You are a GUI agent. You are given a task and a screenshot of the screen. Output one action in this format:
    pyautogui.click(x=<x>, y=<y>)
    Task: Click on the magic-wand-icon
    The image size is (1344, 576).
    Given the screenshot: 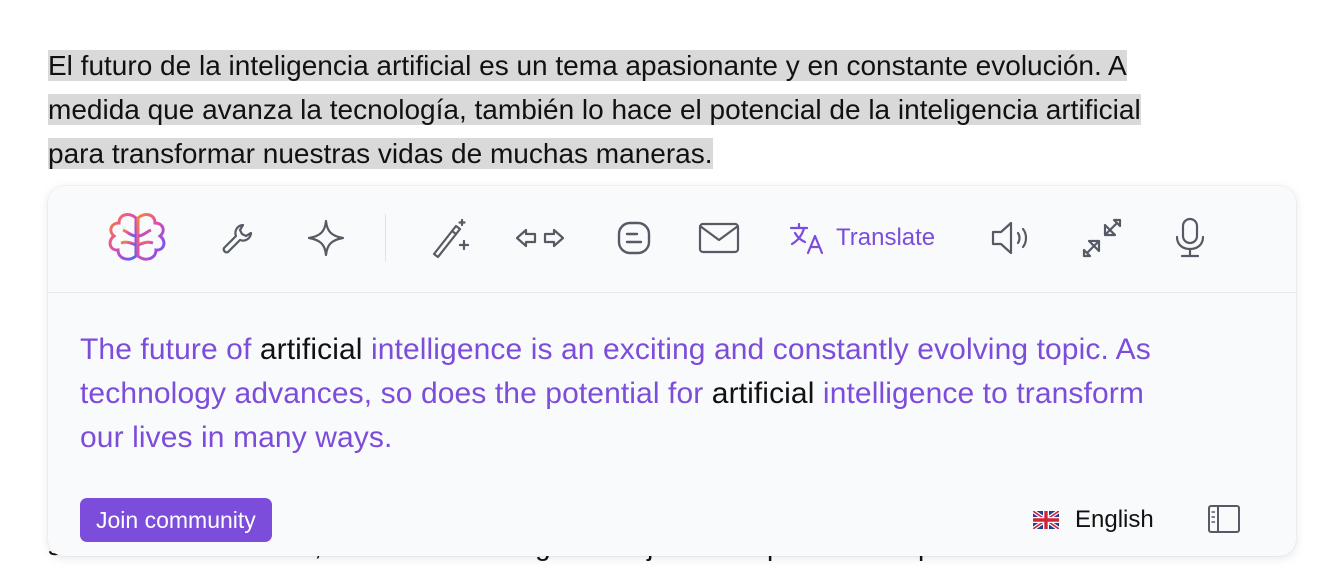 What is the action you would take?
    pyautogui.click(x=450, y=238)
    